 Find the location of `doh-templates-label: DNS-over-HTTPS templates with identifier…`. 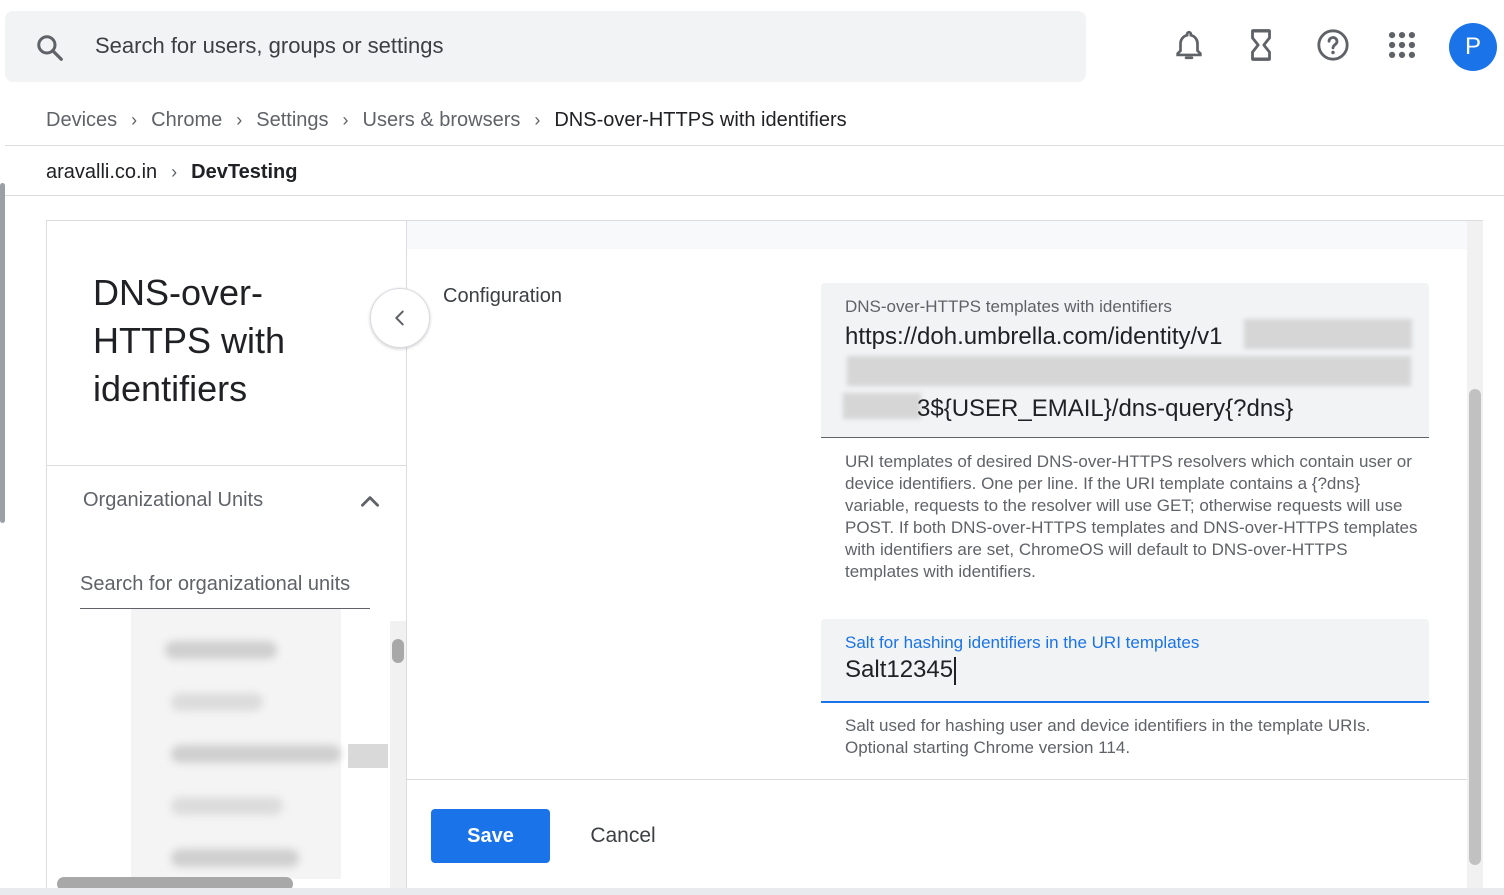

doh-templates-label: DNS-over-HTTPS templates with identifier… is located at coordinates (1008, 306).